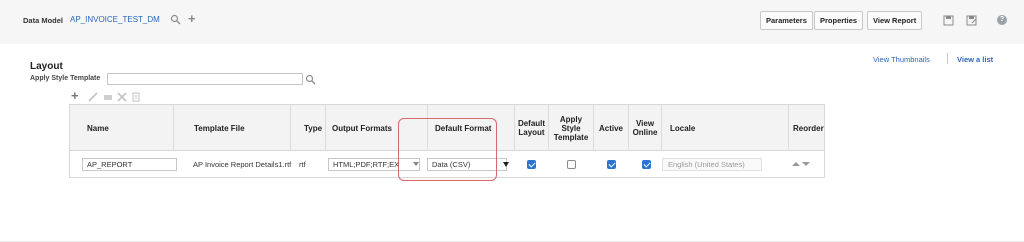  What do you see at coordinates (374, 164) in the screenshot?
I see `output-formats-select: HTML;PDF;RTF;EX` at bounding box center [374, 164].